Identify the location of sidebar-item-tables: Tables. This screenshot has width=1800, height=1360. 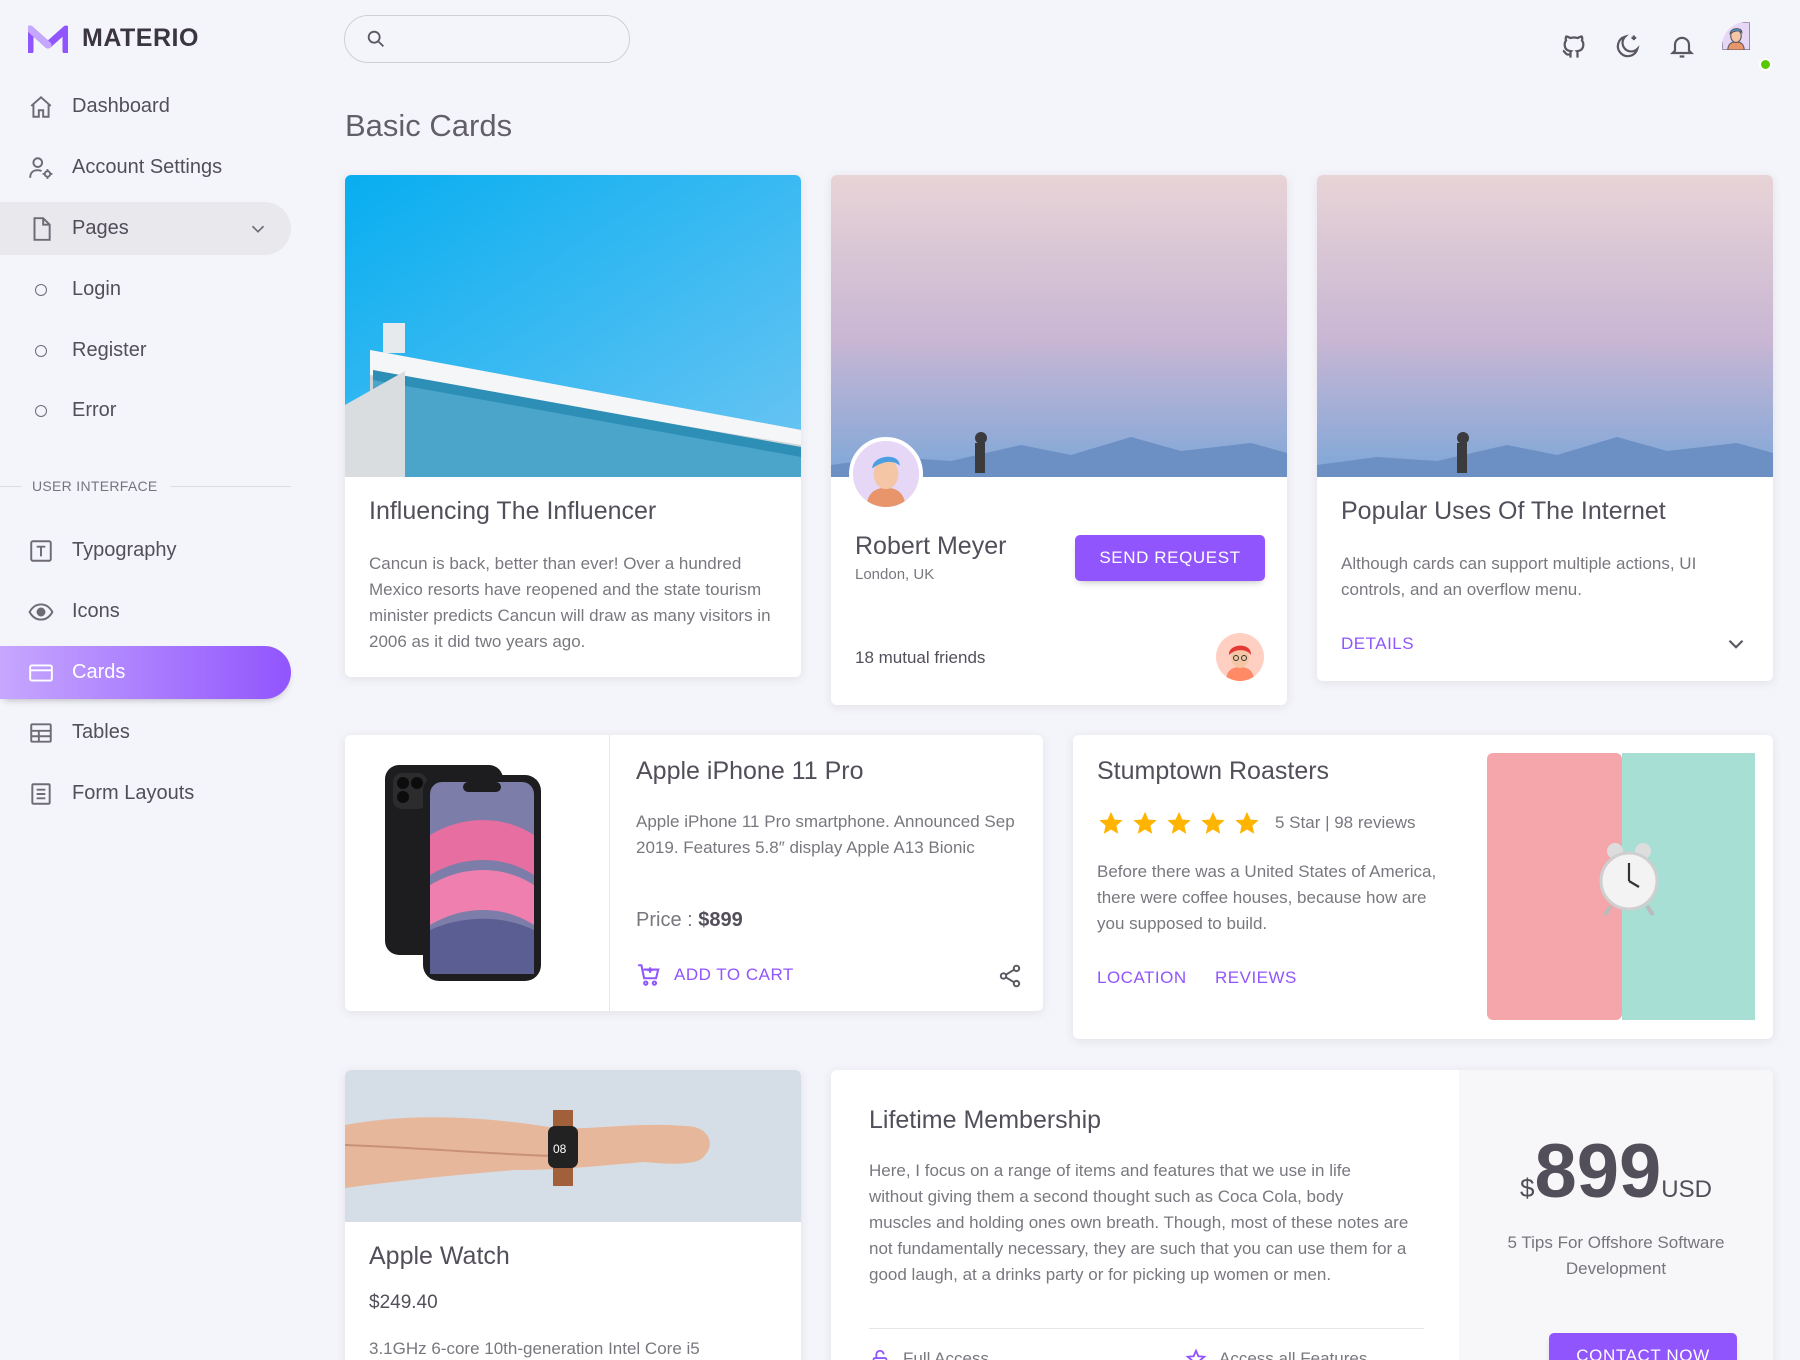
(145, 732).